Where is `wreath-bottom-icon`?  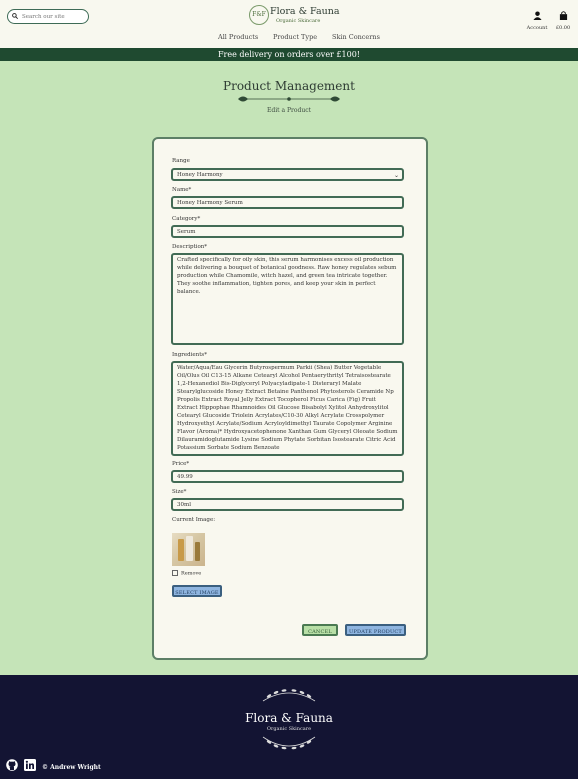
wreath-bottom-icon is located at coordinates (289, 743).